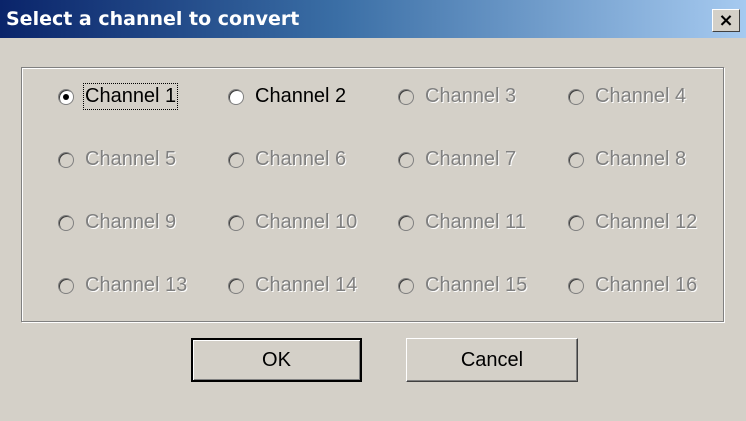 The width and height of the screenshot is (746, 421). Describe the element at coordinates (475, 222) in the screenshot. I see `radio-label: Channel 11` at that location.